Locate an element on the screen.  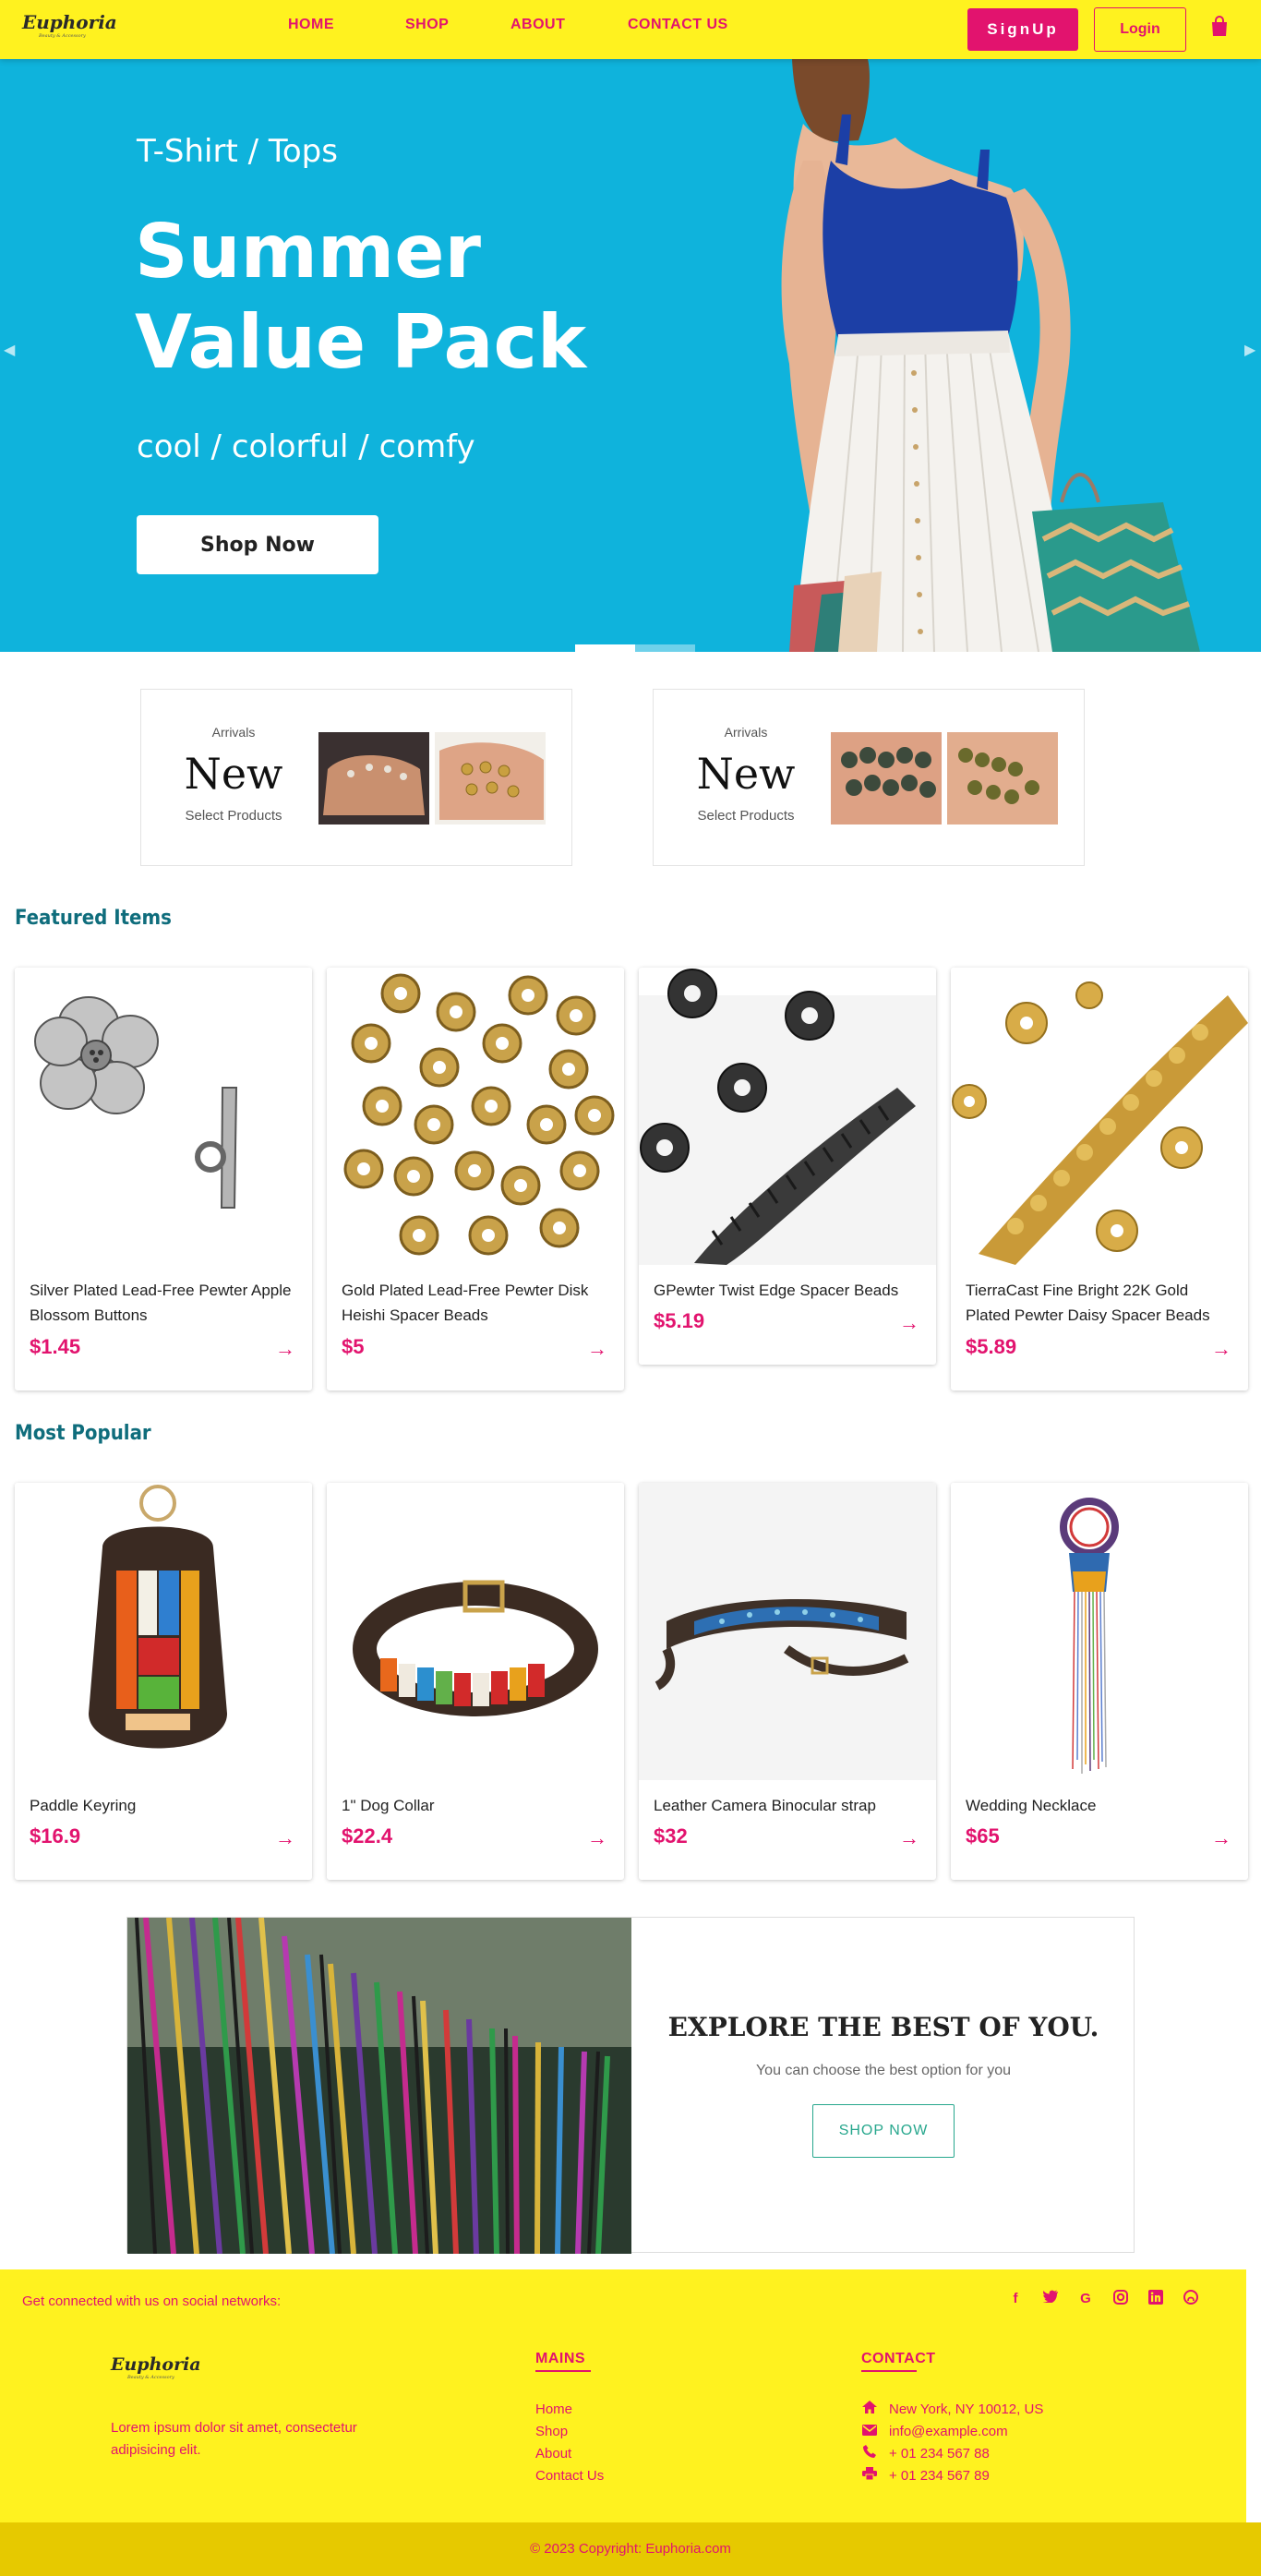
contact-fax: + 01 234 567 89 is located at coordinates (952, 2476).